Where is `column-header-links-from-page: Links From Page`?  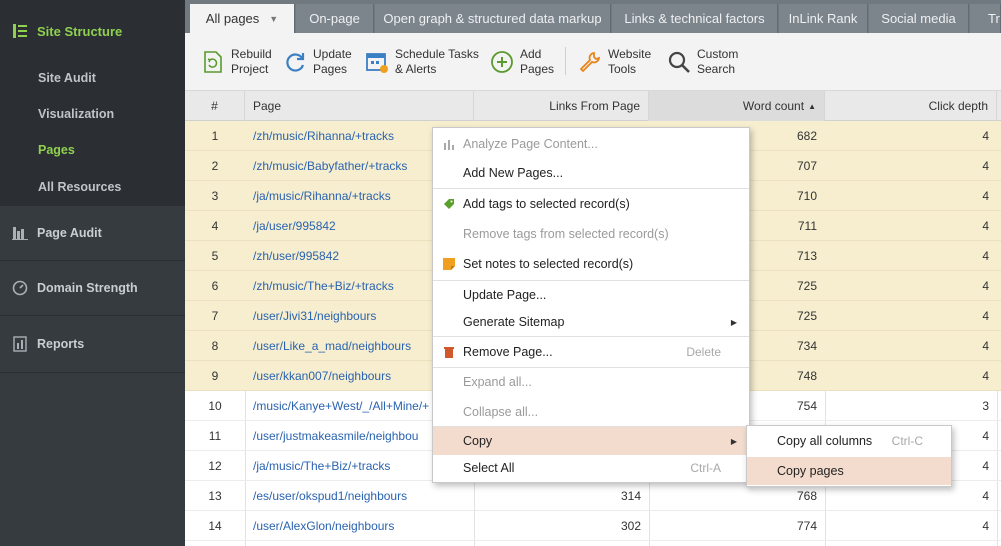 column-header-links-from-page: Links From Page is located at coordinates (561, 106).